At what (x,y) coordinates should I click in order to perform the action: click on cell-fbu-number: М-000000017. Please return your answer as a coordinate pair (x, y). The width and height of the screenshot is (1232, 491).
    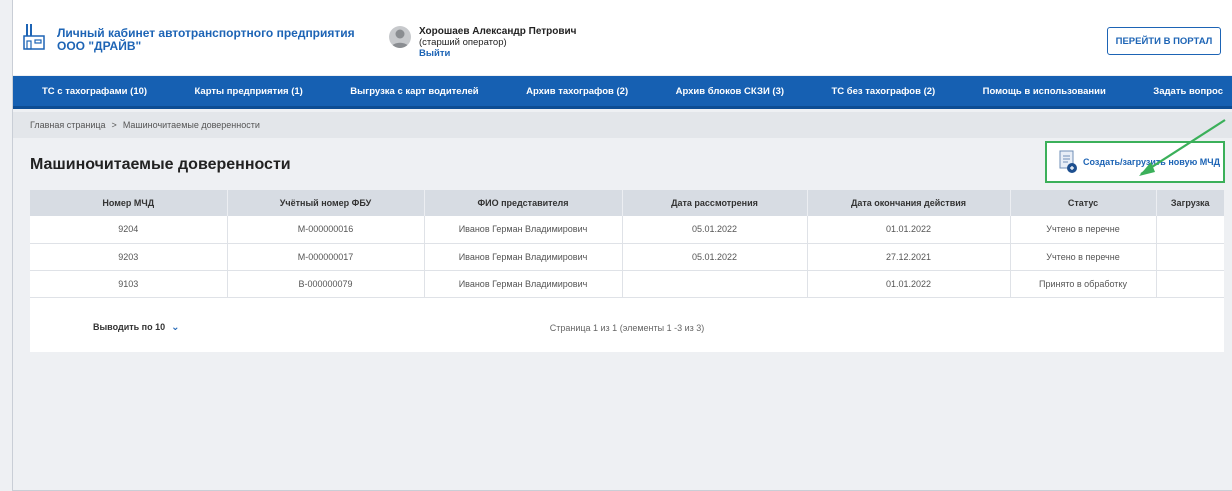
    Looking at the image, I should click on (326, 256).